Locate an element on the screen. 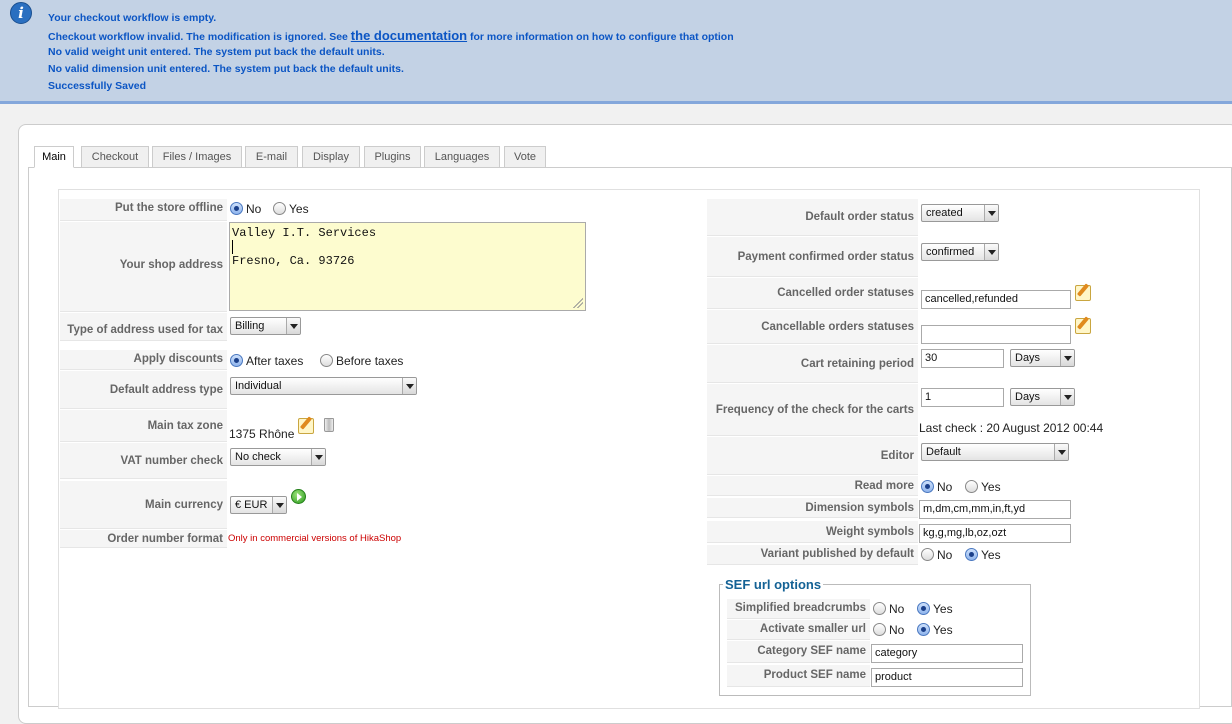 The height and width of the screenshot is (724, 1232). order-number-label: Order number format is located at coordinates (143, 539).